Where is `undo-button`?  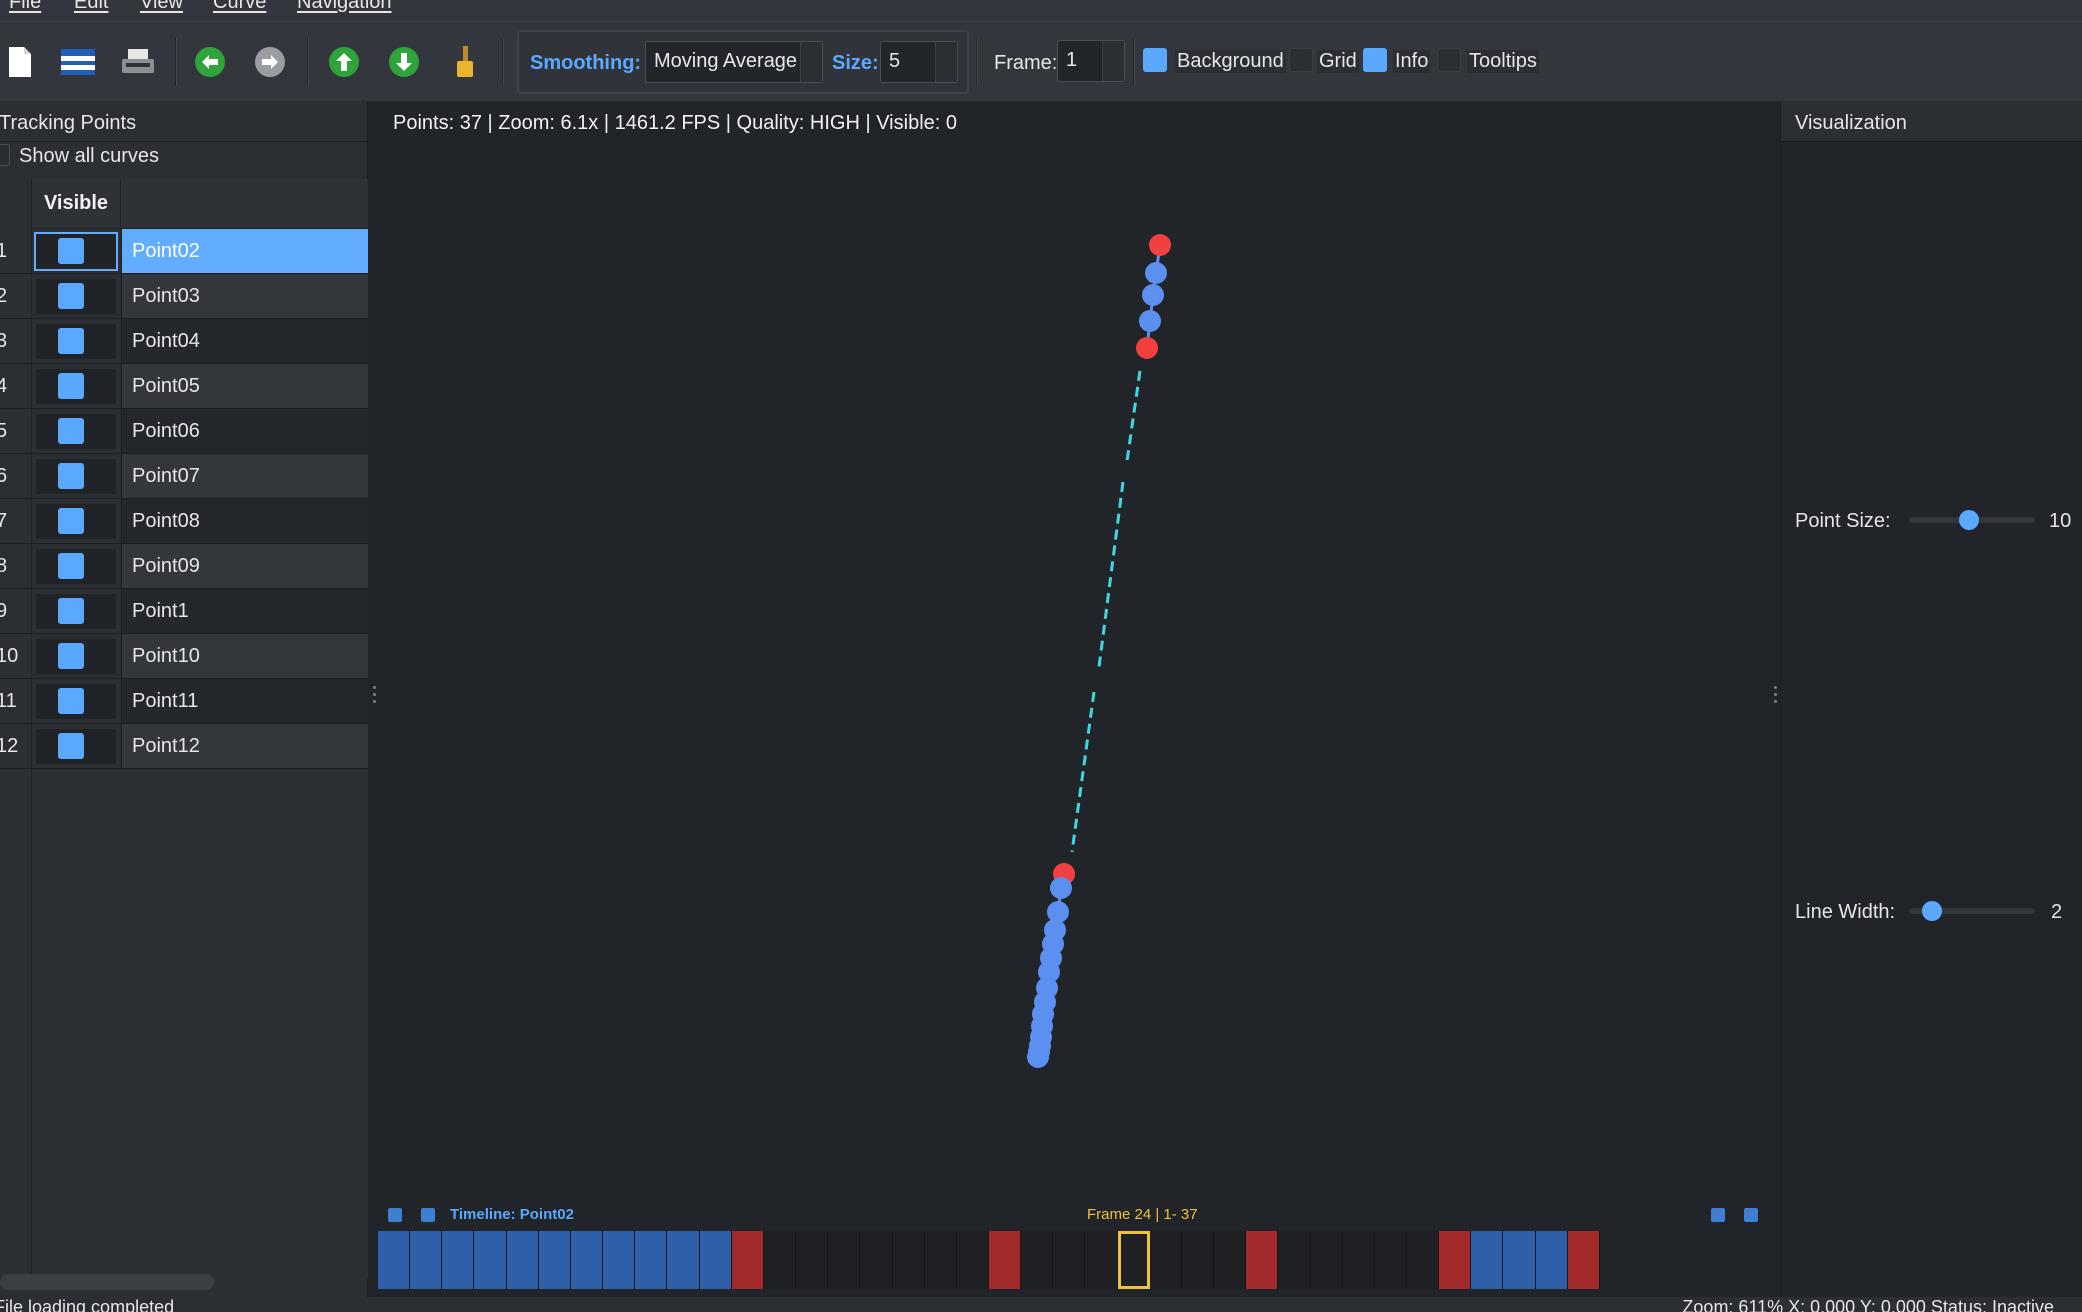 undo-button is located at coordinates (210, 62).